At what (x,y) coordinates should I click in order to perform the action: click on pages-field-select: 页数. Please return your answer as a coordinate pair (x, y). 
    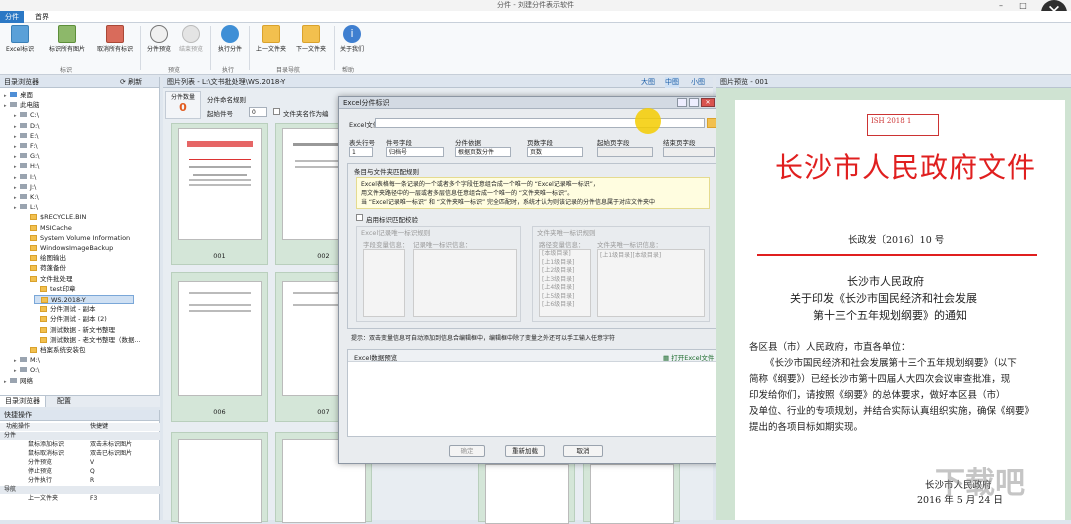
    Looking at the image, I should click on (555, 152).